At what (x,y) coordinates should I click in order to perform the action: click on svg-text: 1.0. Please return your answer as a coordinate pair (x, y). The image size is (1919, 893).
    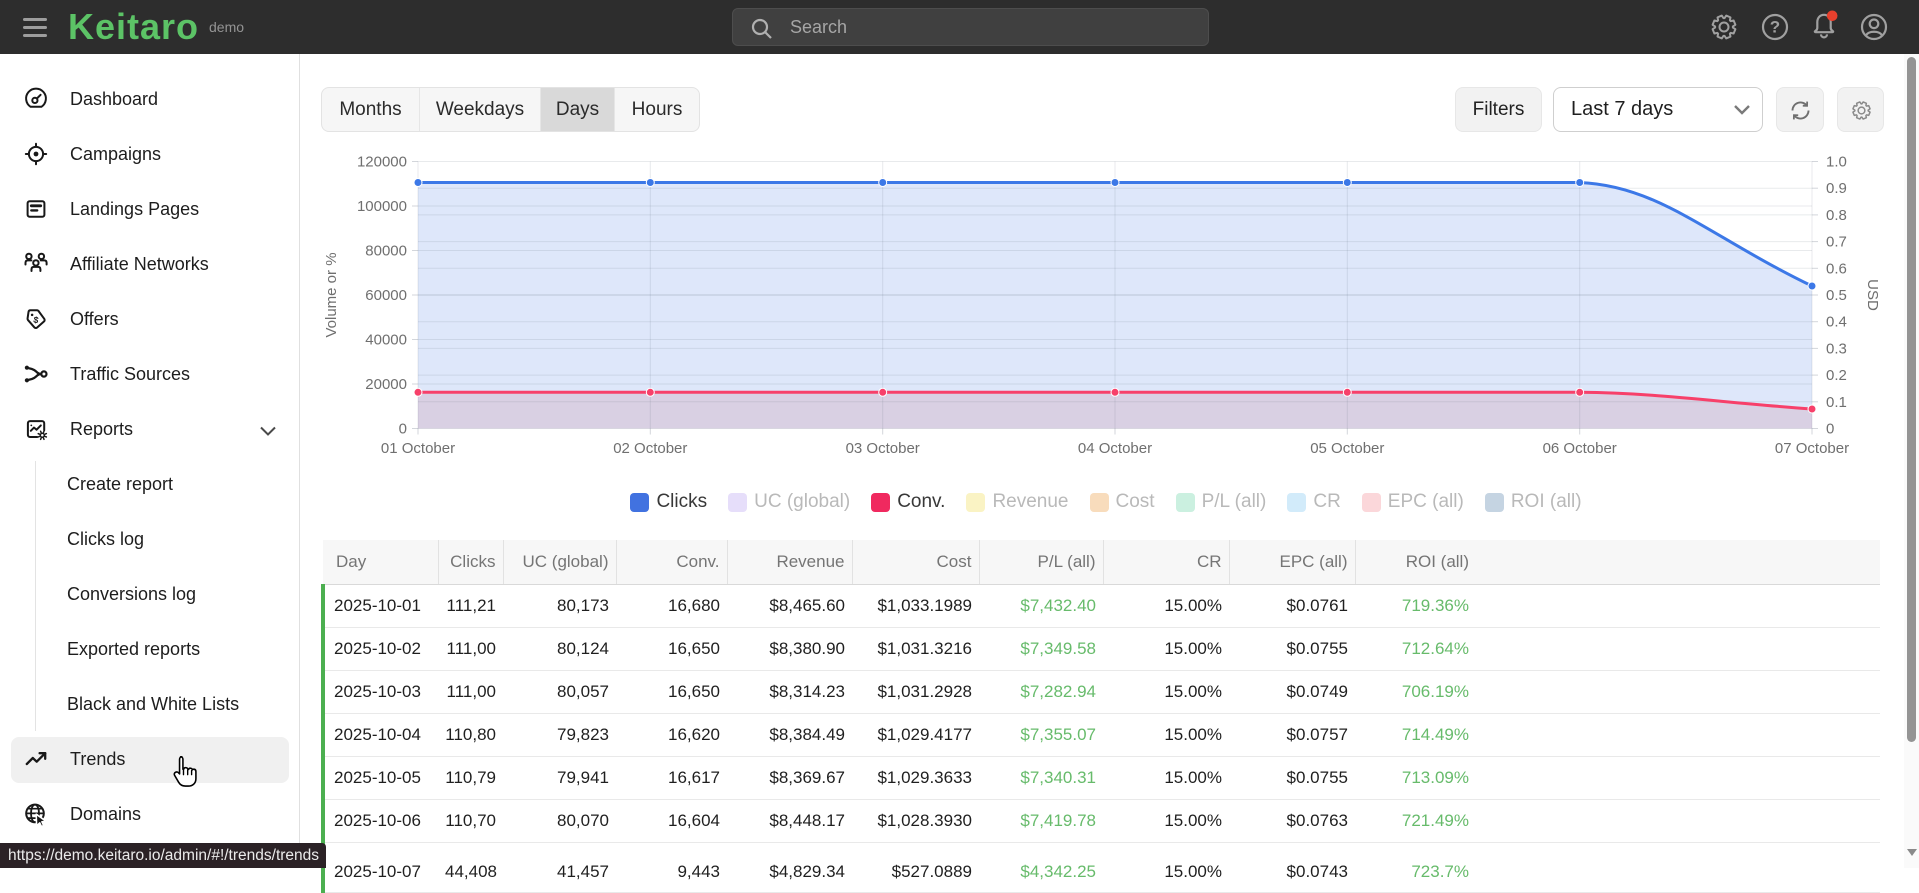
    Looking at the image, I should click on (1836, 162).